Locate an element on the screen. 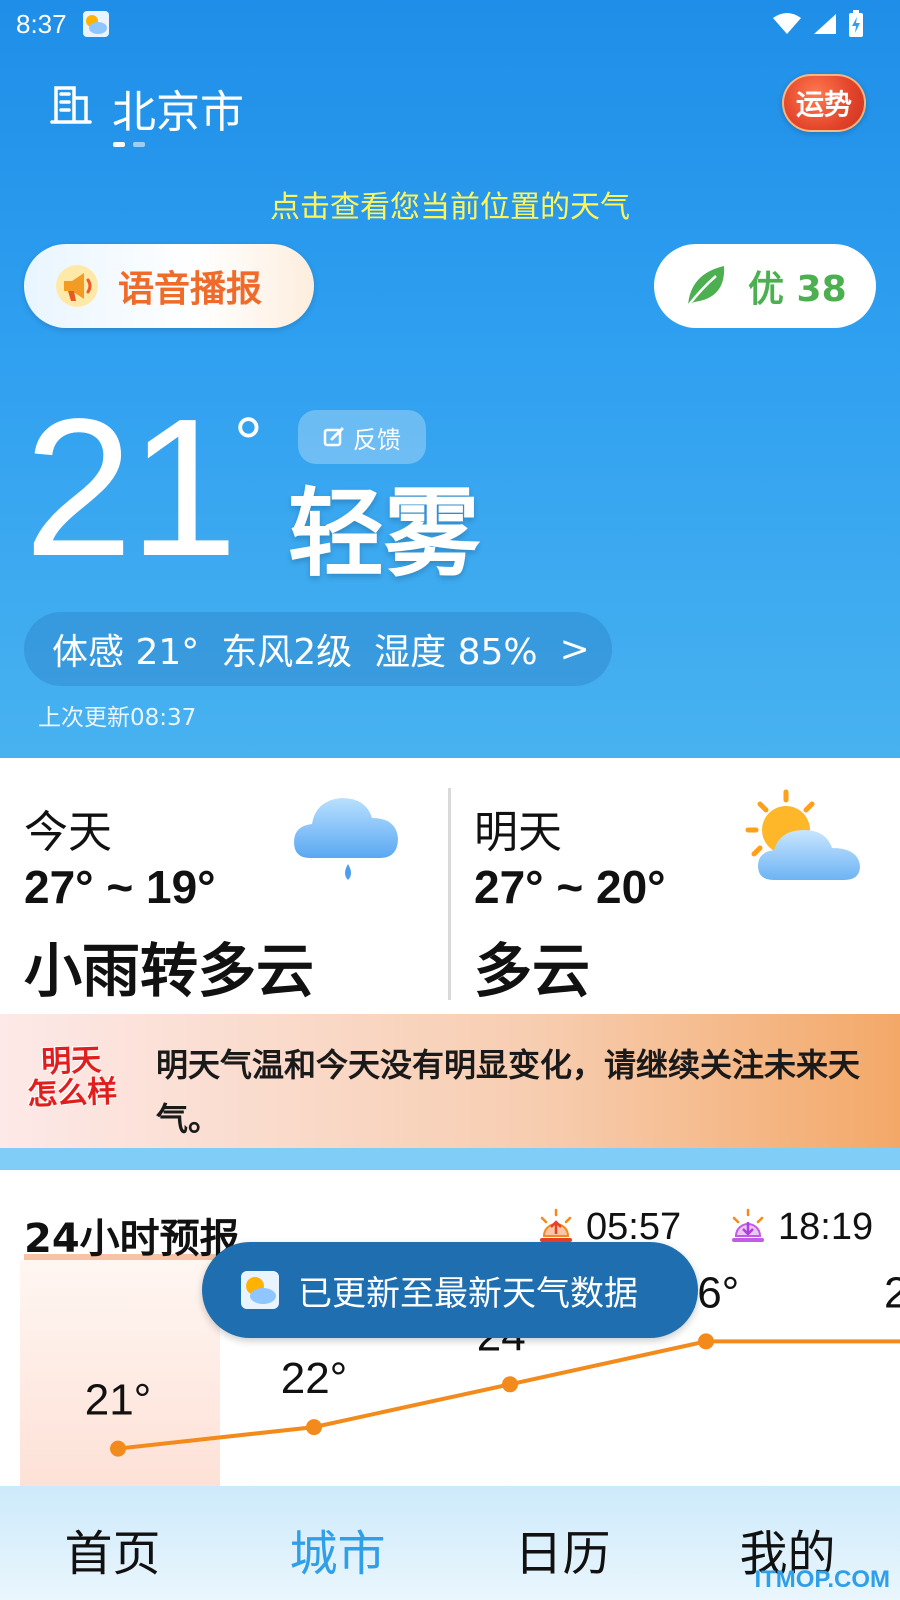 Image resolution: width=900 pixels, height=1600 pixels. air-quality-button: 优 38 is located at coordinates (765, 286).